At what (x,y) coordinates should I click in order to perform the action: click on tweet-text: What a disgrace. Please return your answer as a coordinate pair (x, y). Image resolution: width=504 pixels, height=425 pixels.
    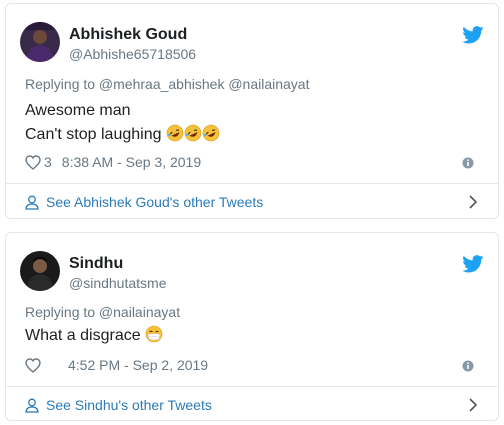
    Looking at the image, I should click on (83, 335).